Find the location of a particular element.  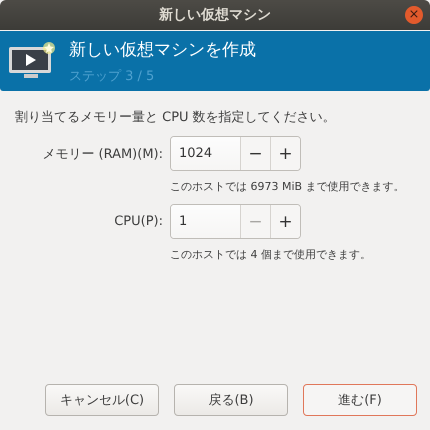

hint-text: このホストでは 6973 MiB まで使用できます。 is located at coordinates (287, 186).